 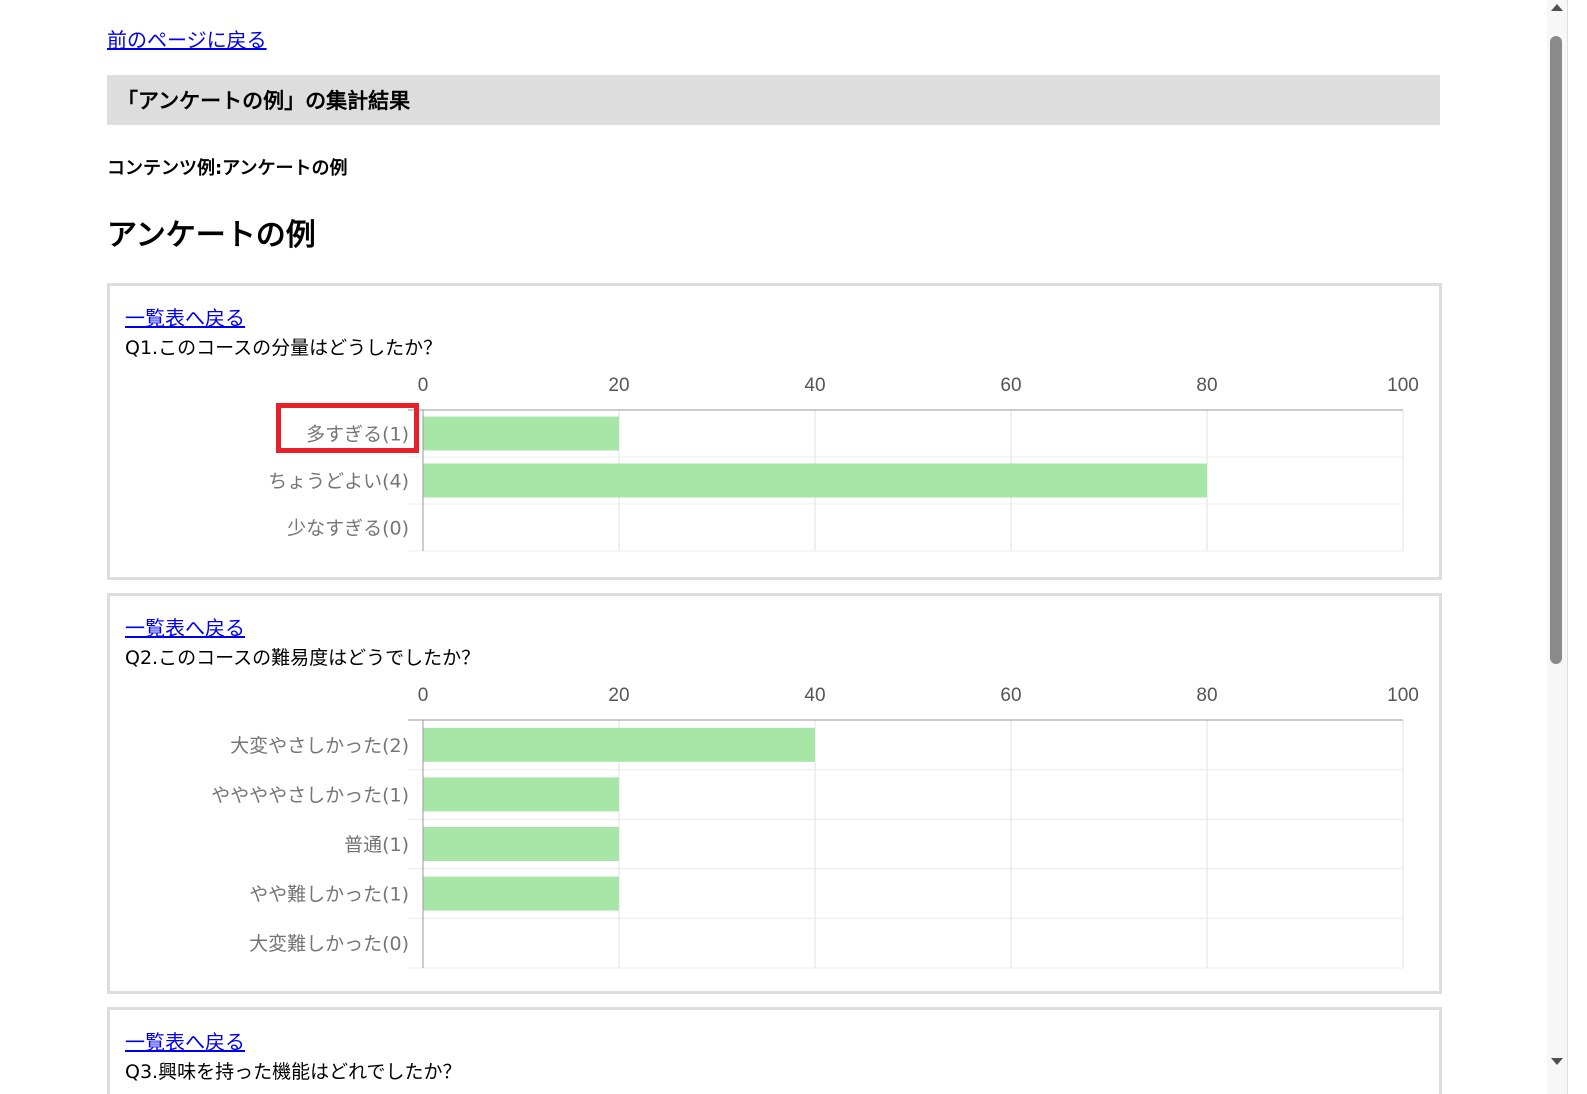 What do you see at coordinates (1557, 1061) in the screenshot?
I see `scroll-down-arrow-icon` at bounding box center [1557, 1061].